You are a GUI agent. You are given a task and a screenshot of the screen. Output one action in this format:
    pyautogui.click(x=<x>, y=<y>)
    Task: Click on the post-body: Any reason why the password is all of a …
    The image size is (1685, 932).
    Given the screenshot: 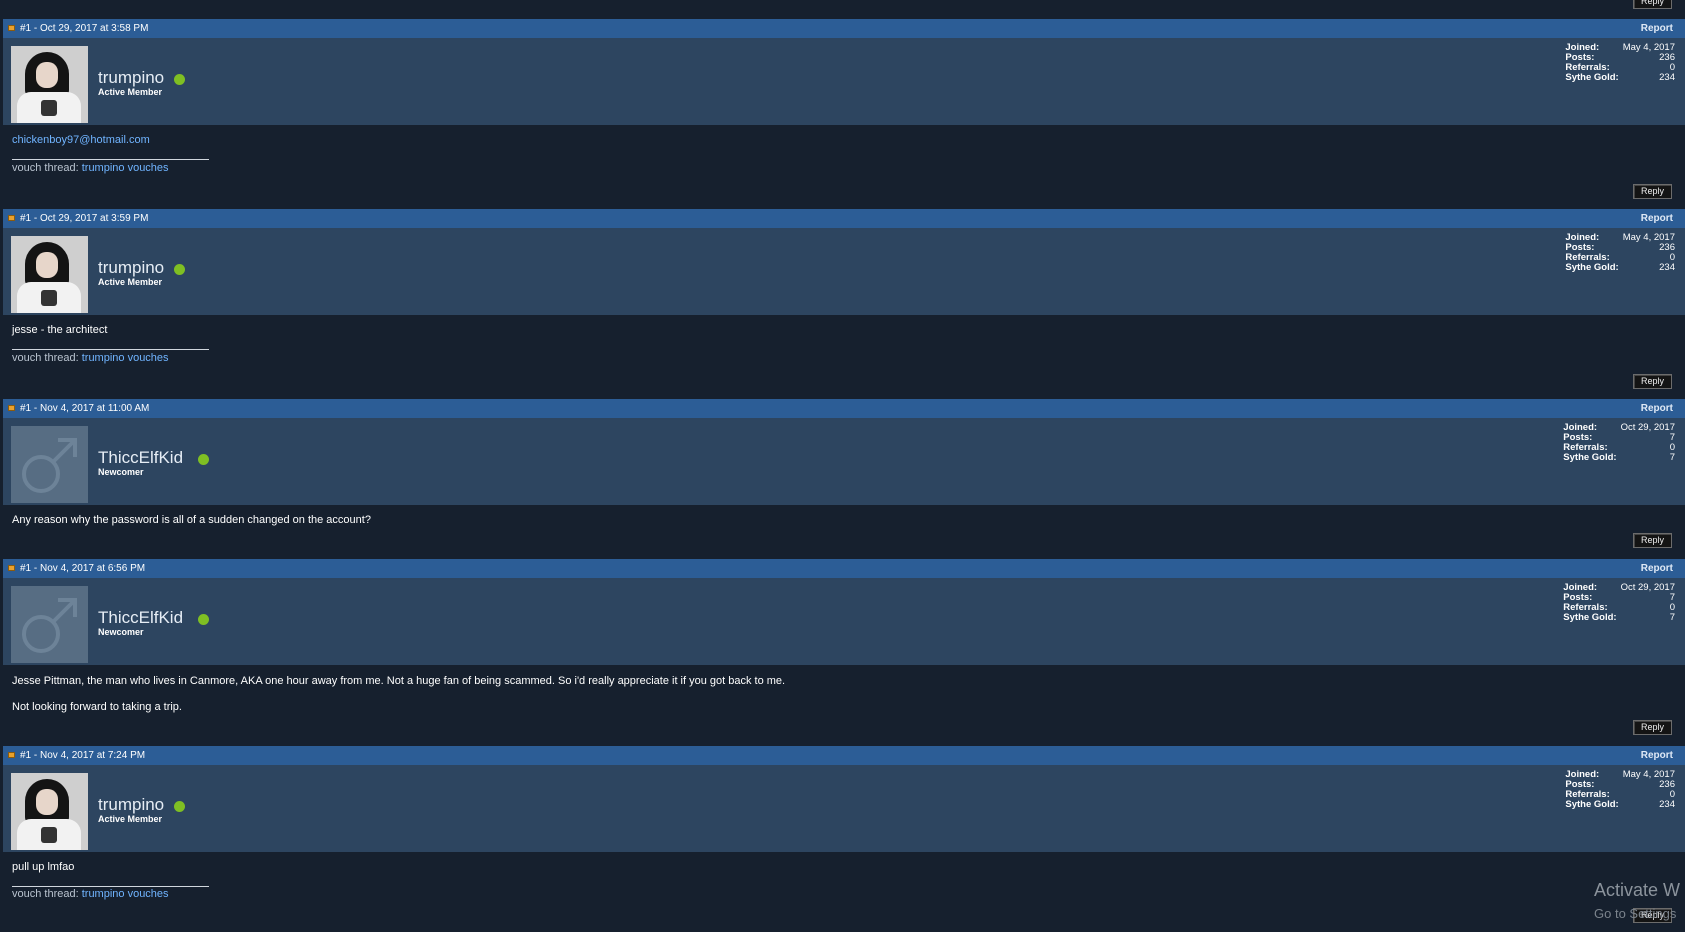 What is the action you would take?
    pyautogui.click(x=844, y=532)
    